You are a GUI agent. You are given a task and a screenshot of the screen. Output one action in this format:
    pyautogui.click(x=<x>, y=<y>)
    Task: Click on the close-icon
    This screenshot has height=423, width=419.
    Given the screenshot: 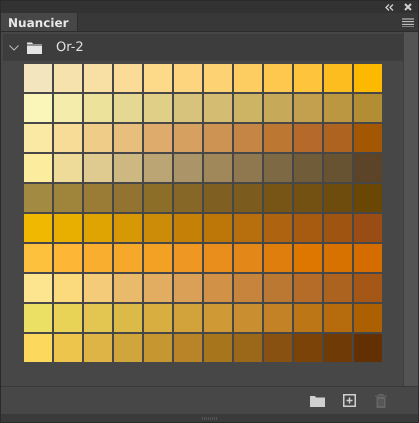 What is the action you would take?
    pyautogui.click(x=408, y=7)
    